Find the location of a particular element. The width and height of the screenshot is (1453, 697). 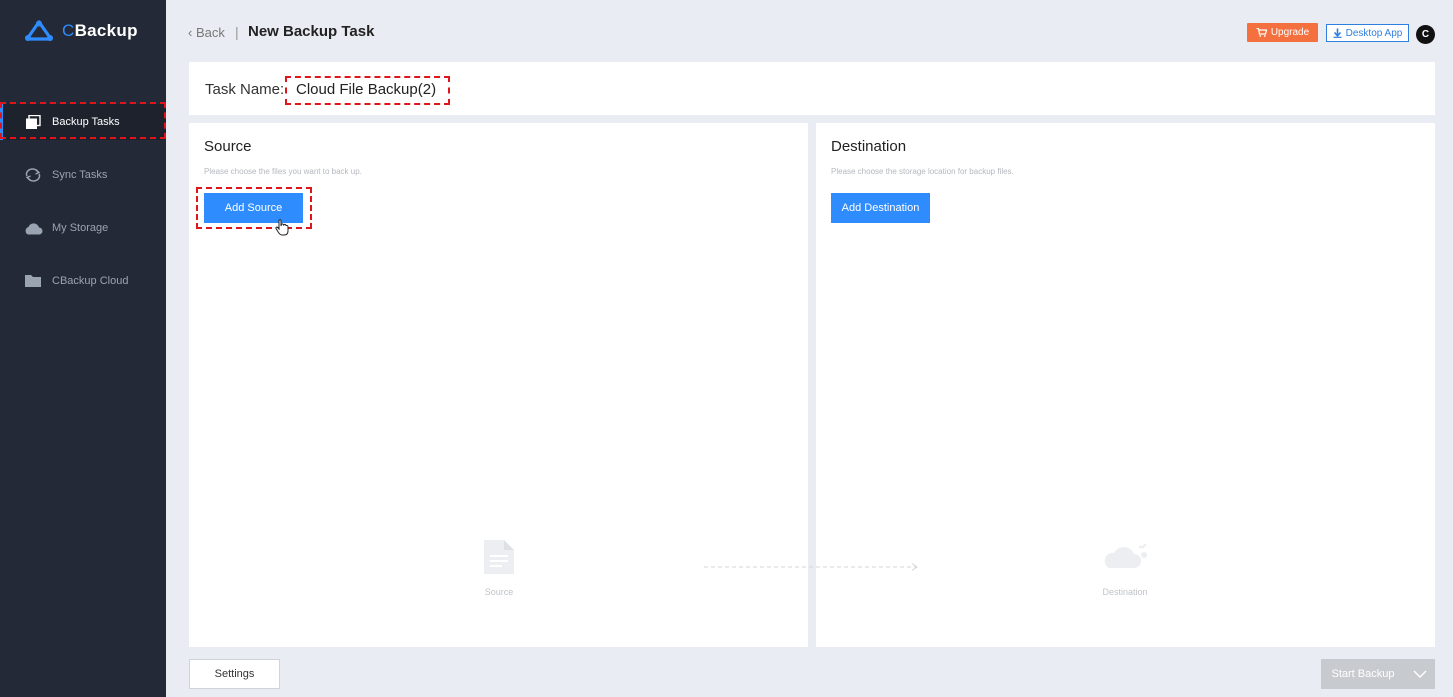

sidebar-item-label: CBackup Cloud is located at coordinates (90, 281).